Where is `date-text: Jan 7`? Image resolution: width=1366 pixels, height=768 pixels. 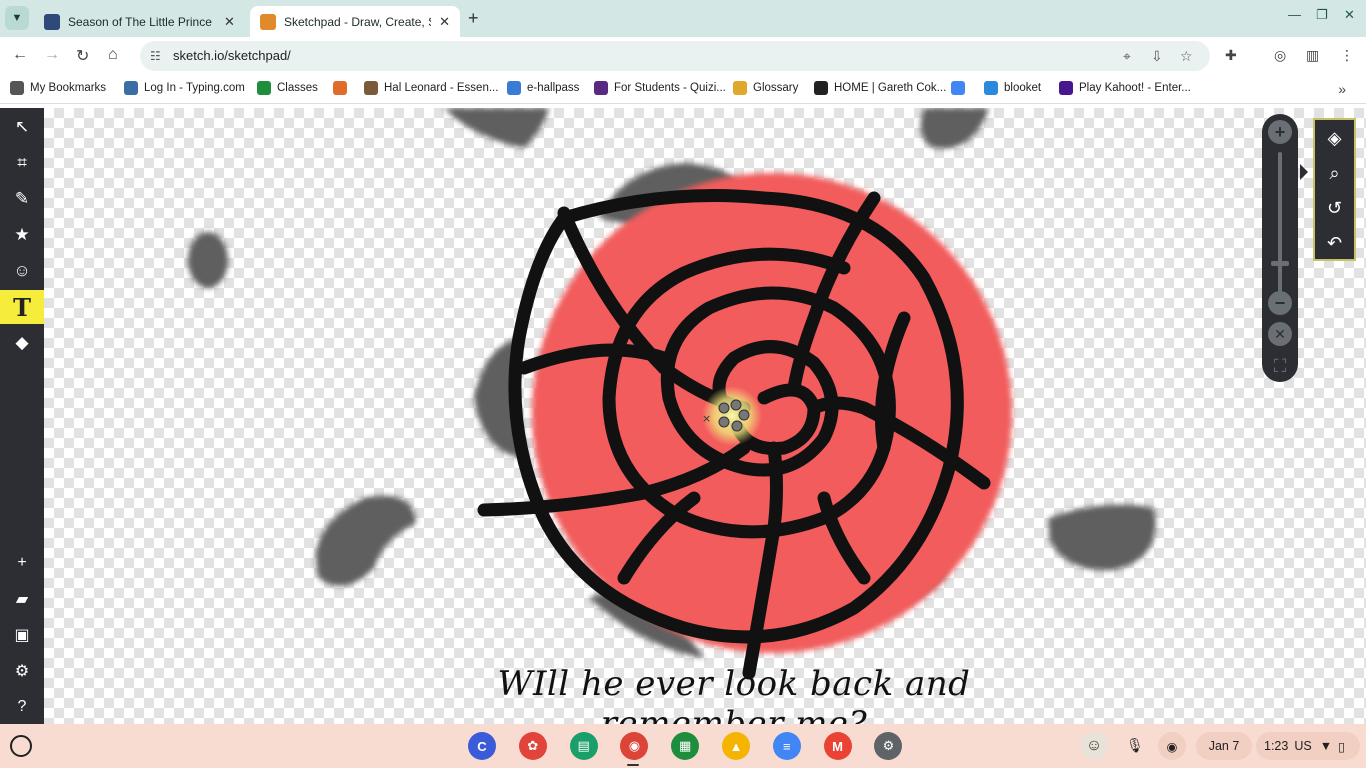
date-text: Jan 7 is located at coordinates (1224, 746).